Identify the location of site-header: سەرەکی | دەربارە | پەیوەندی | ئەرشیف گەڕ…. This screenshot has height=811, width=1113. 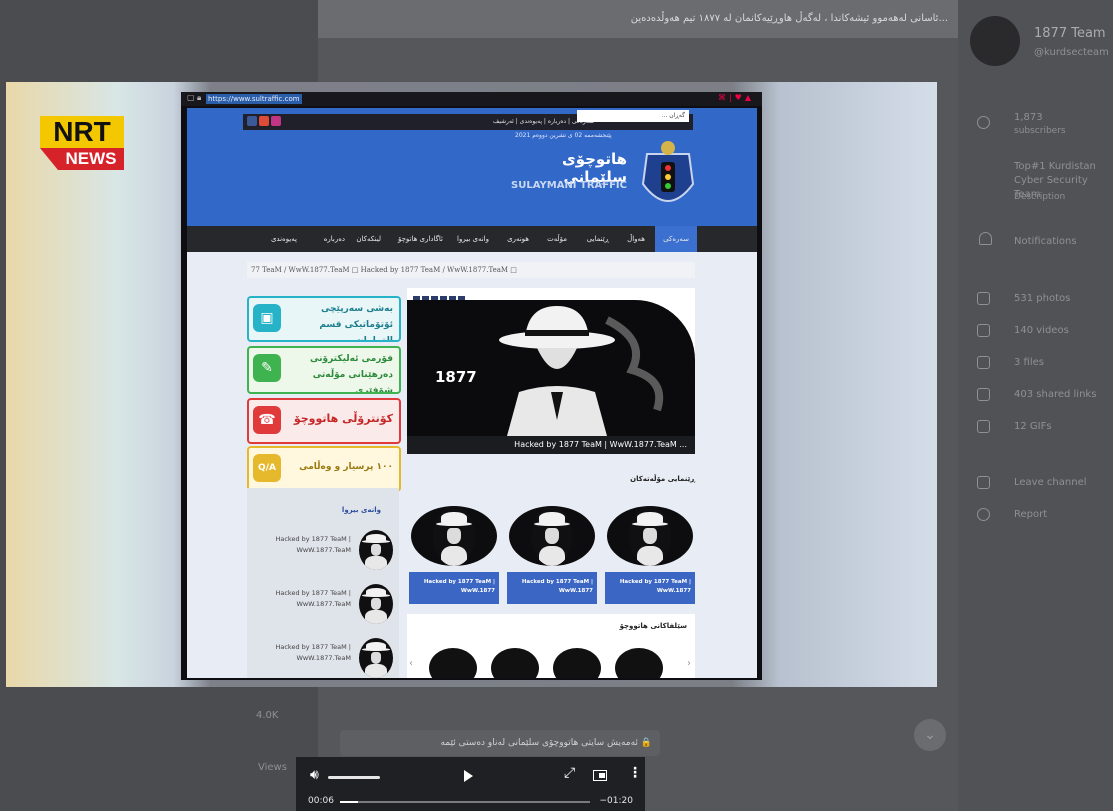
(472, 167).